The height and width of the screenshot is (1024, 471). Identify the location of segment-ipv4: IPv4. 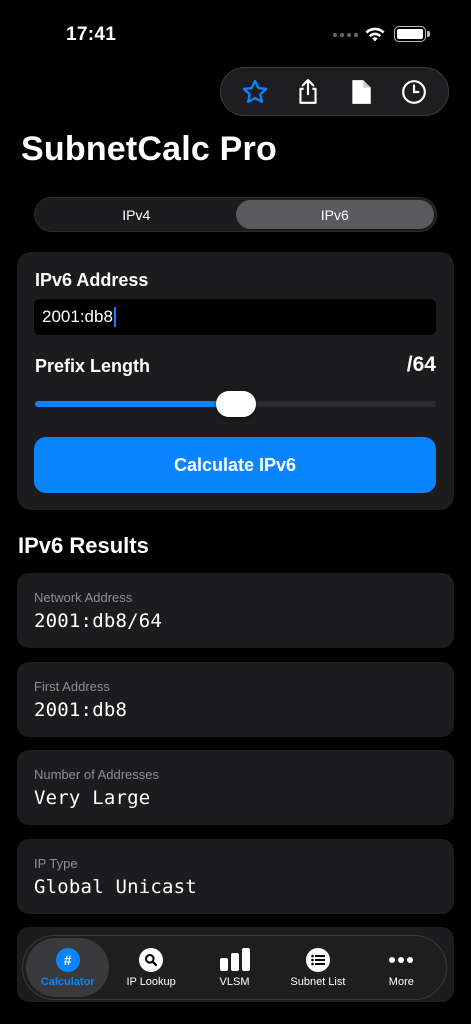
(136, 214).